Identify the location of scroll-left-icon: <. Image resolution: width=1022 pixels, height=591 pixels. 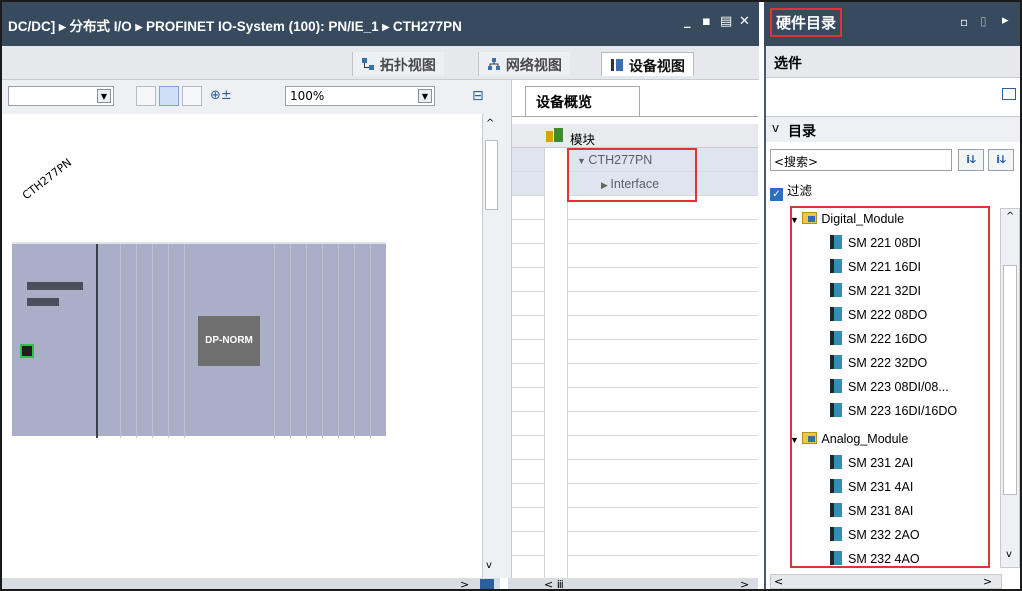
(778, 581).